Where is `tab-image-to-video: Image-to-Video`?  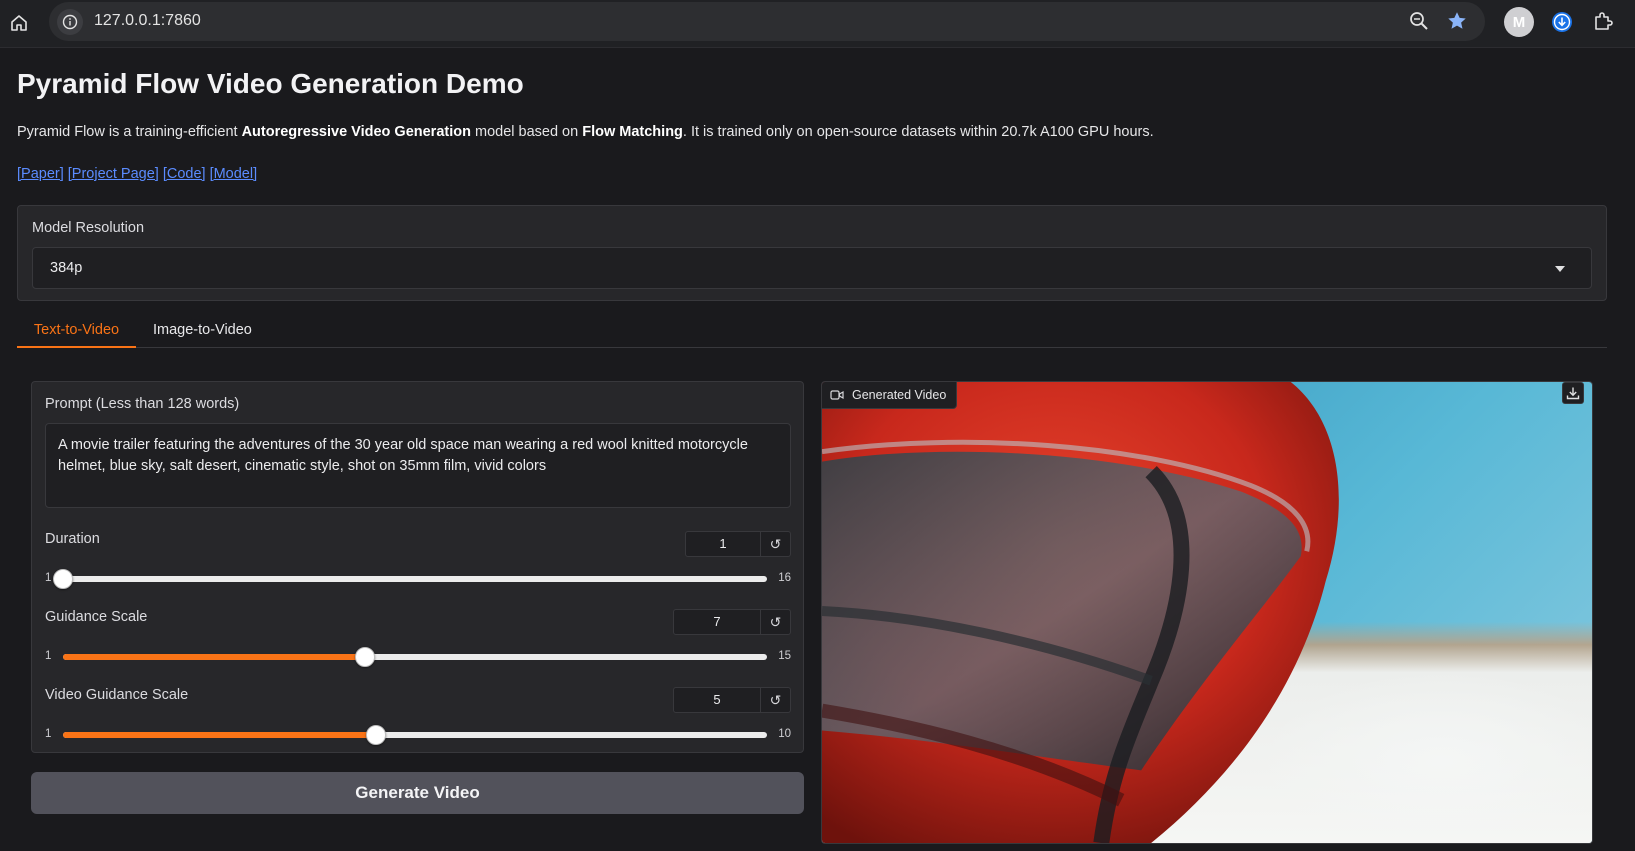
tab-image-to-video: Image-to-Video is located at coordinates (202, 330).